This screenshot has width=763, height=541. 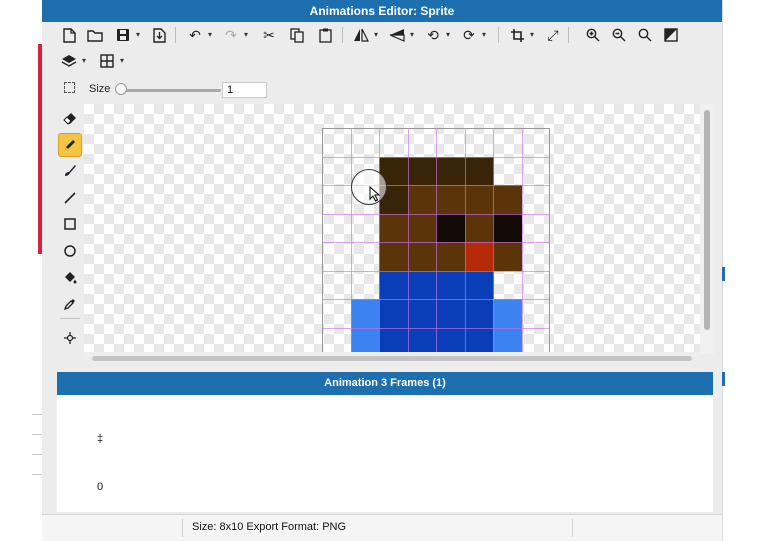 I want to click on resize-icon: ⤢, so click(x=553, y=35).